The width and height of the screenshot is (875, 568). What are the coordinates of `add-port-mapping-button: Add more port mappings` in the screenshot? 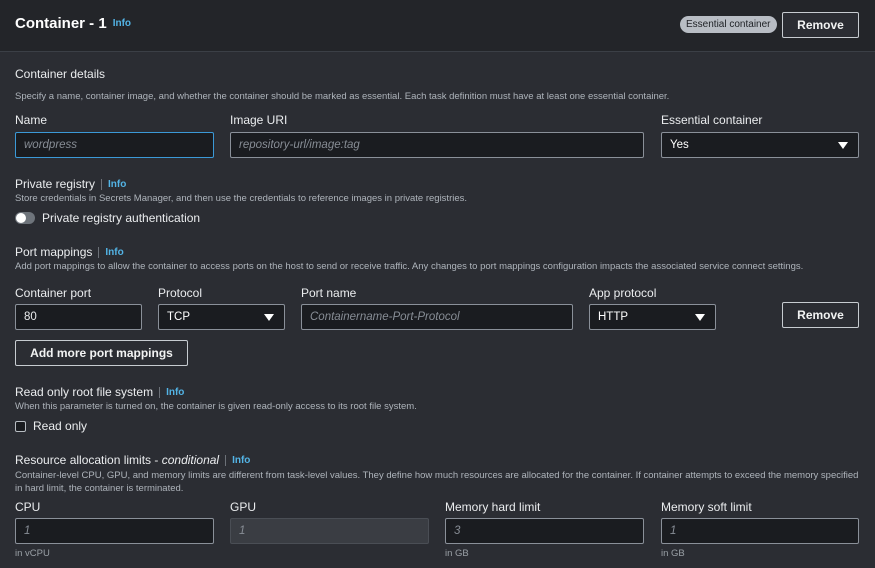 It's located at (101, 353).